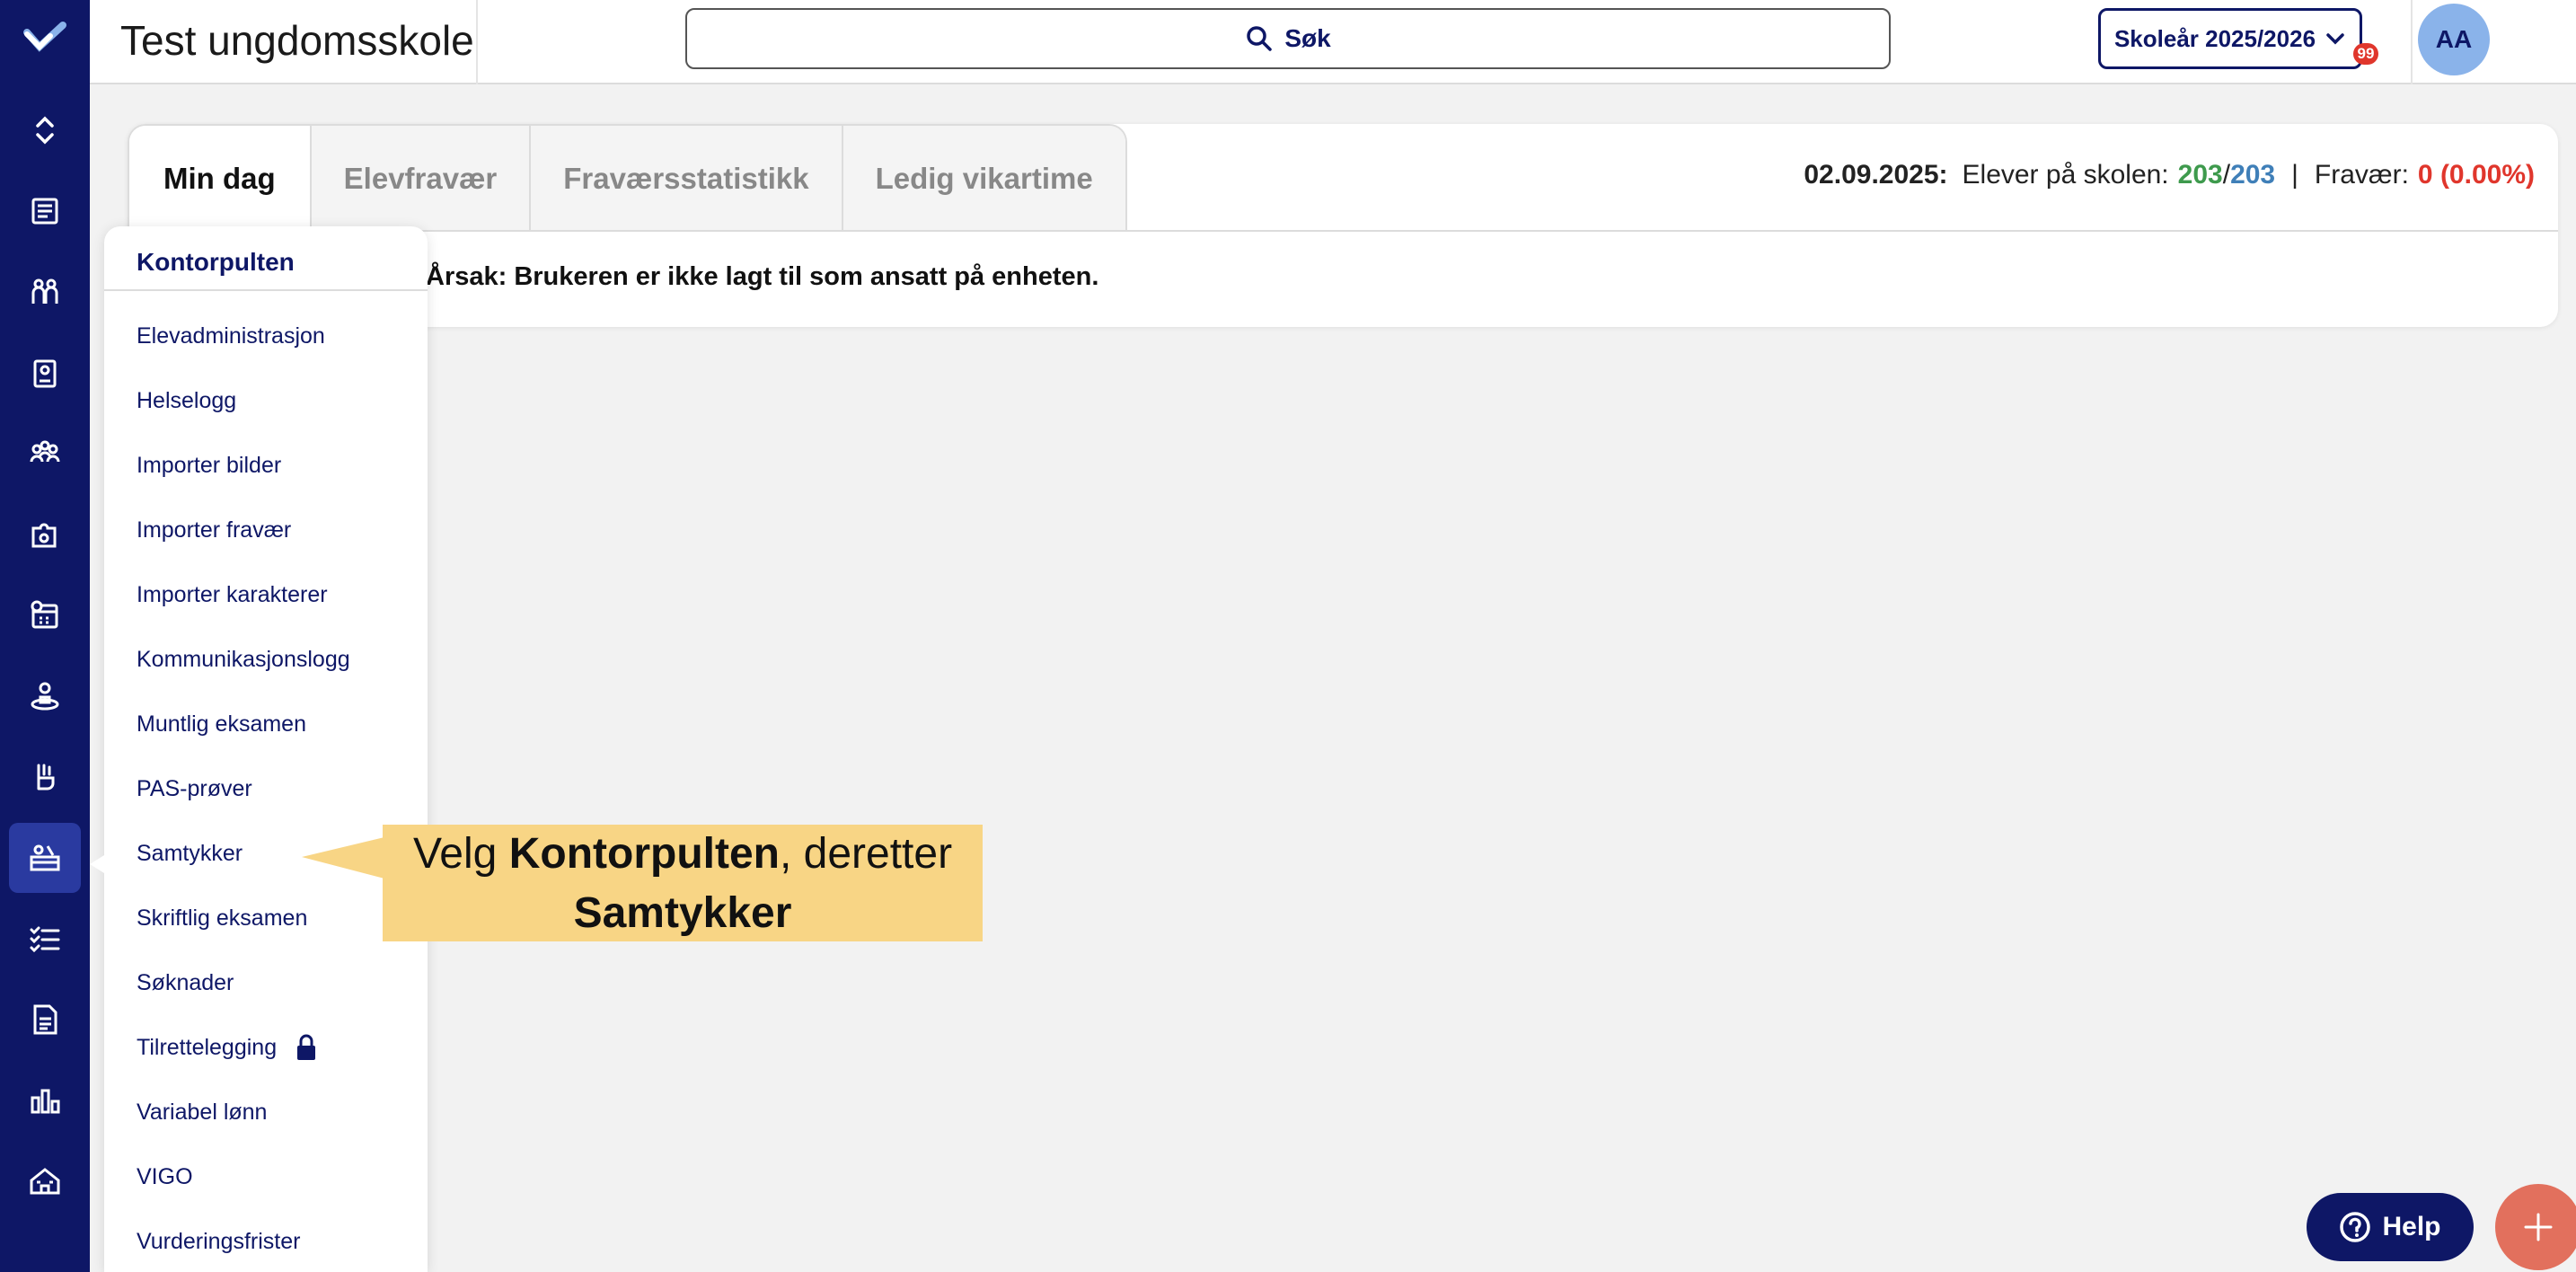 This screenshot has height=1272, width=2576. Describe the element at coordinates (45, 777) in the screenshot. I see `nav-hand` at that location.